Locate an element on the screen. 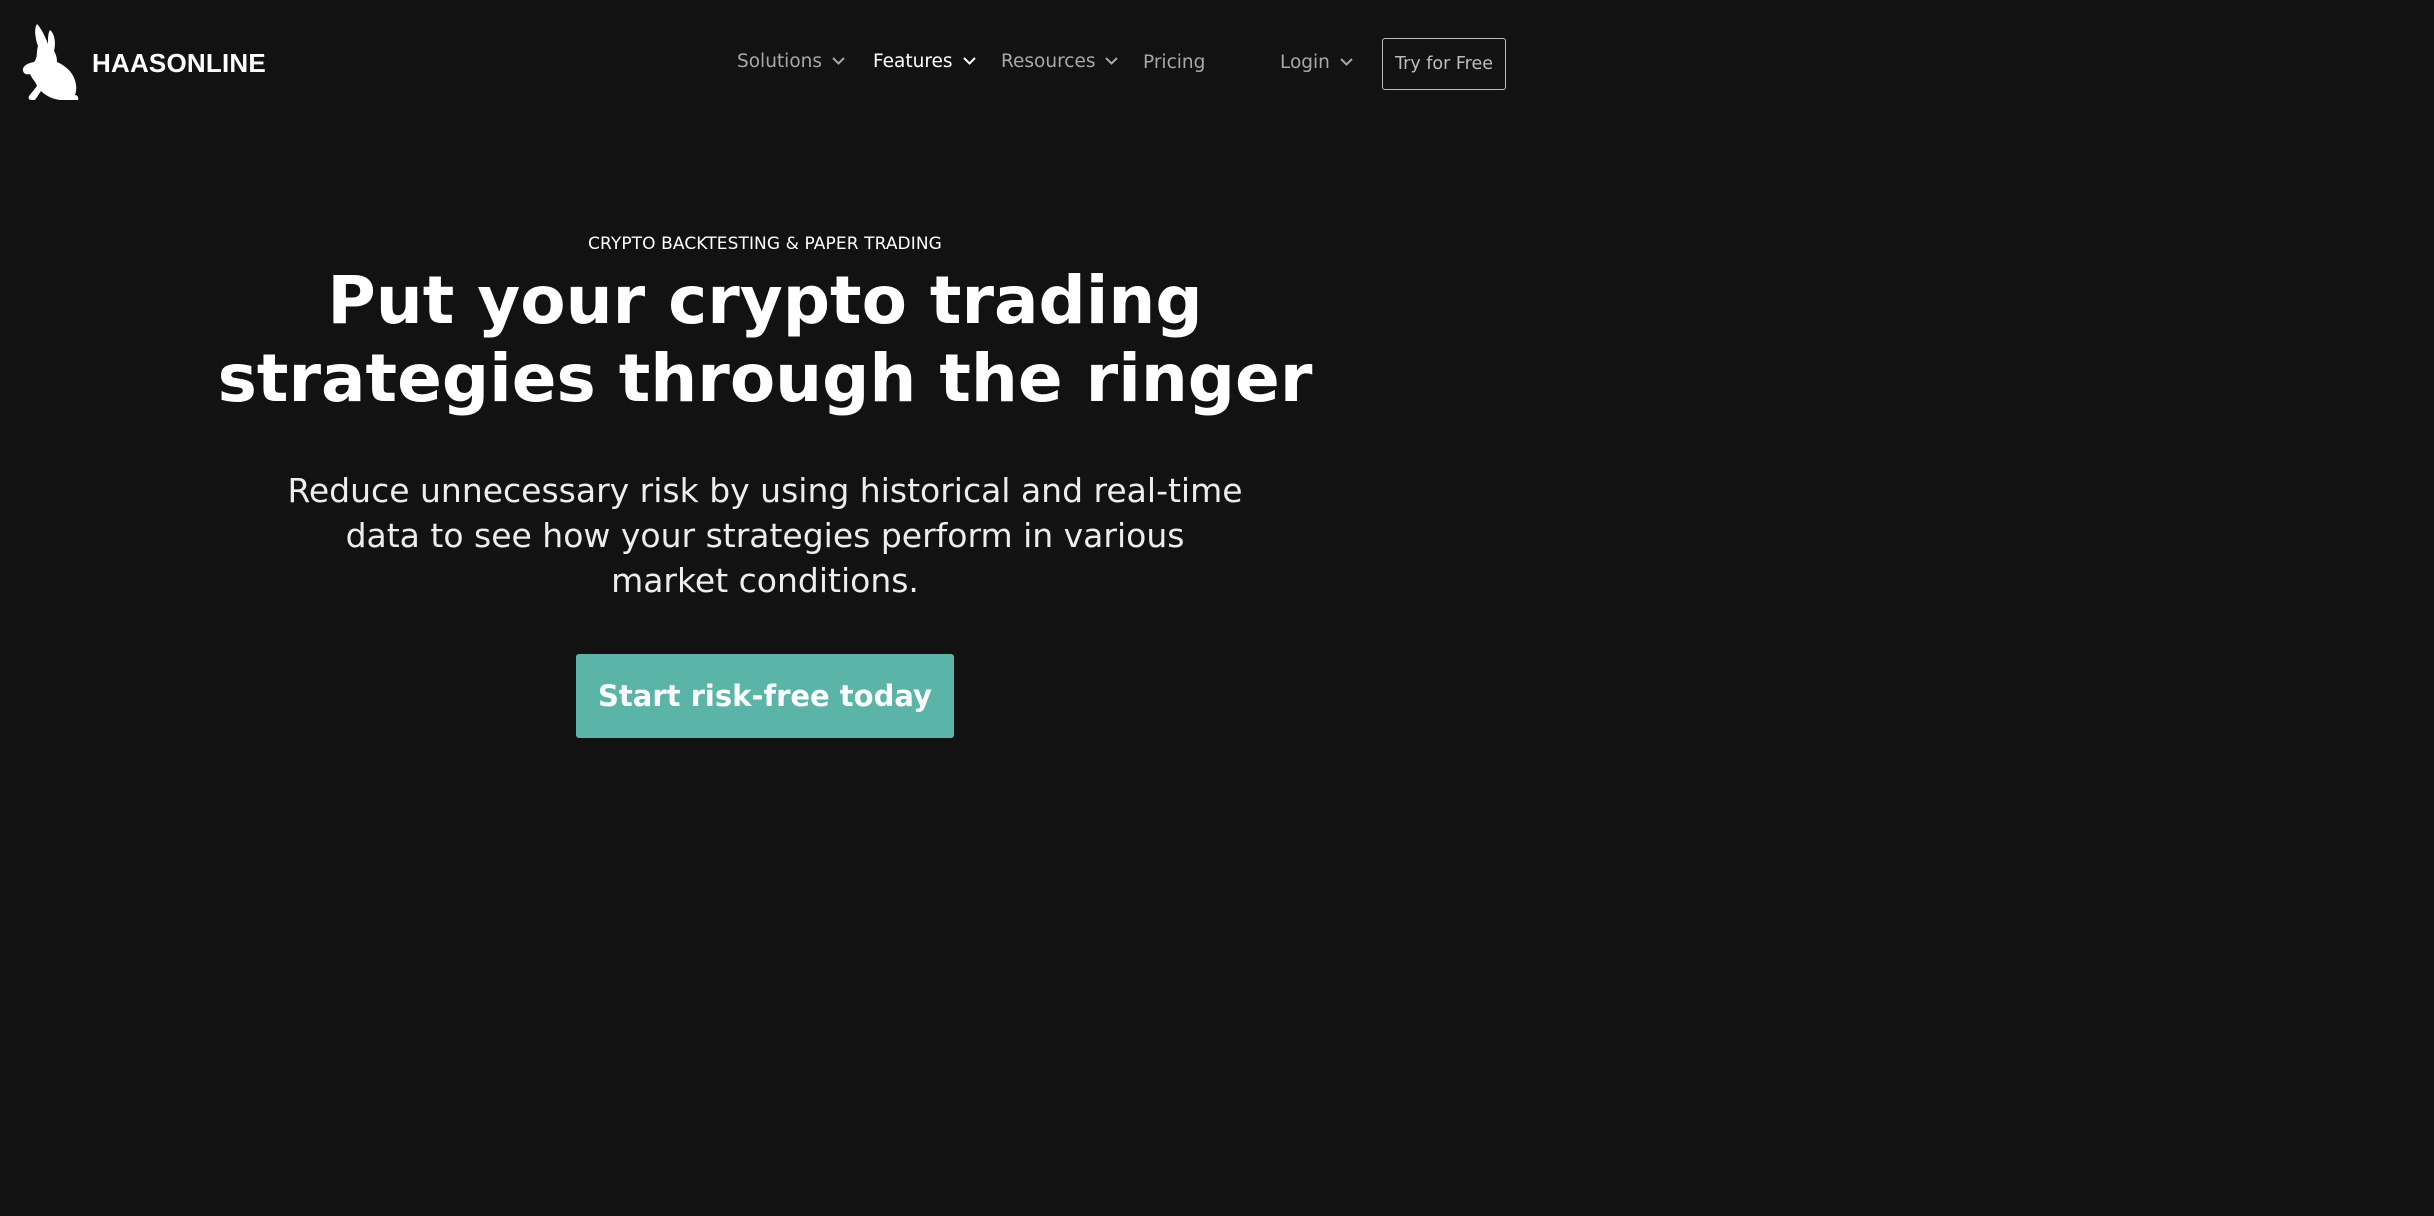  nav-item-label: Resources is located at coordinates (1048, 61).